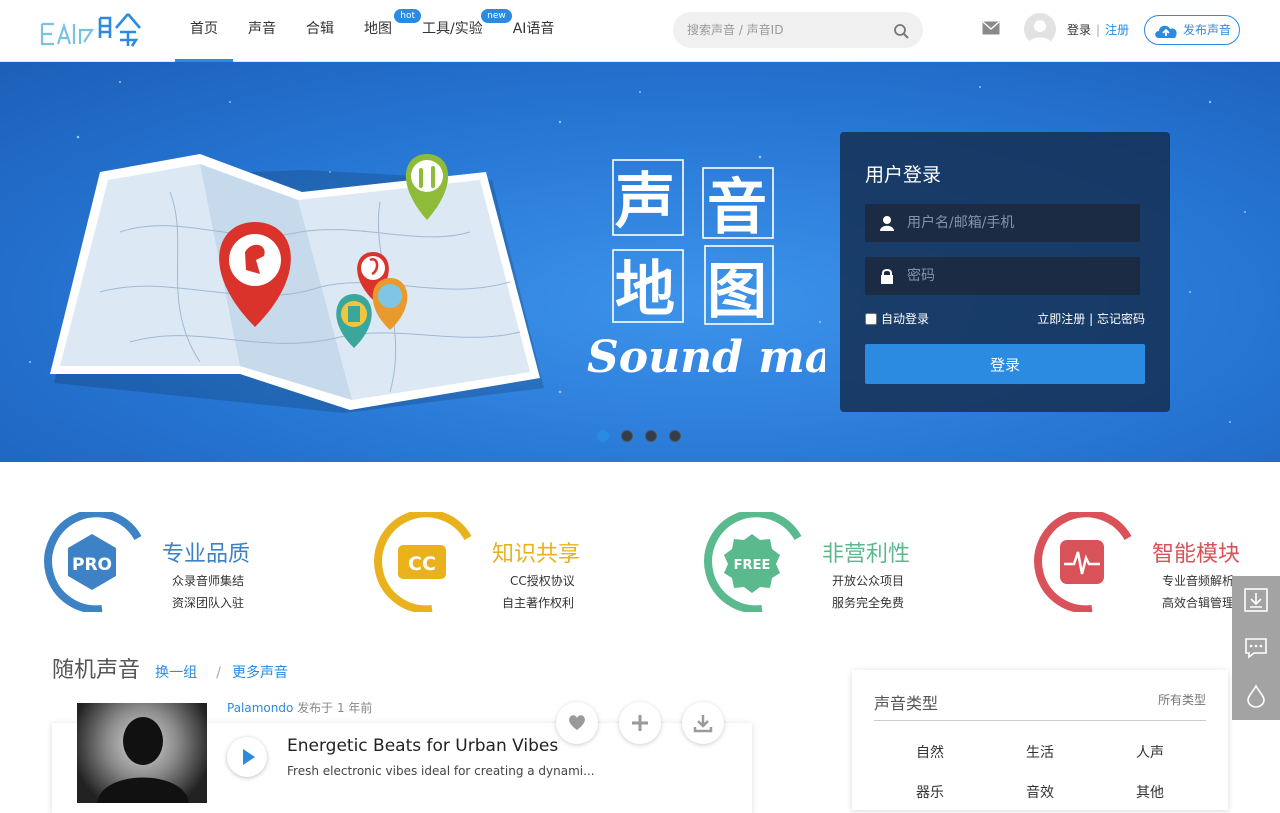 This screenshot has width=1280, height=813. Describe the element at coordinates (1182, 699) in the screenshot. I see `all-types-link: 所有类型` at that location.